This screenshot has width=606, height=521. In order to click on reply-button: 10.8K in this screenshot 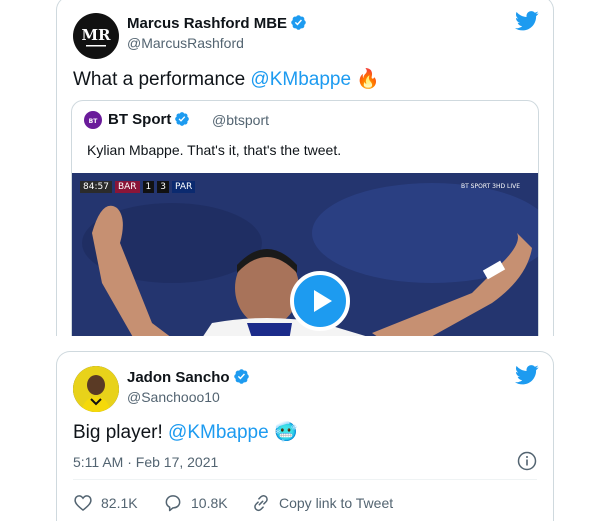, I will do `click(195, 503)`.